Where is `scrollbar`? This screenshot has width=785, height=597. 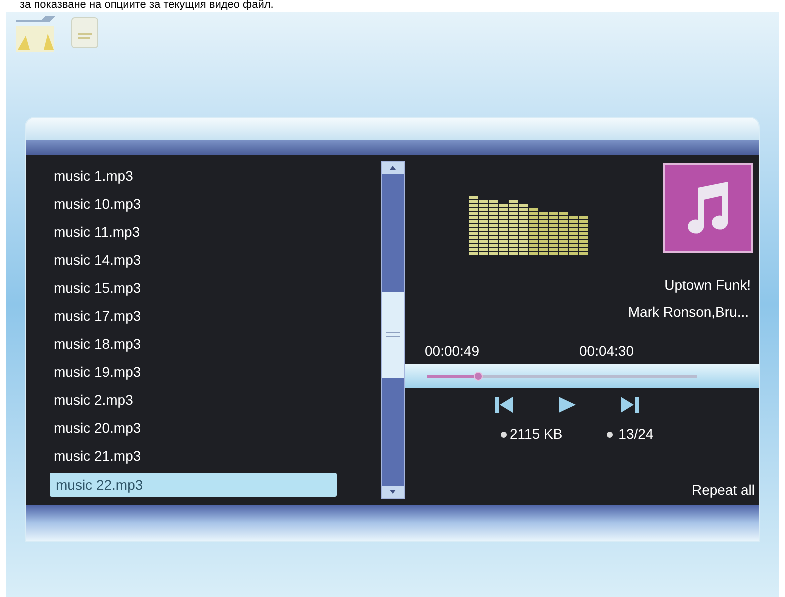
scrollbar is located at coordinates (393, 330).